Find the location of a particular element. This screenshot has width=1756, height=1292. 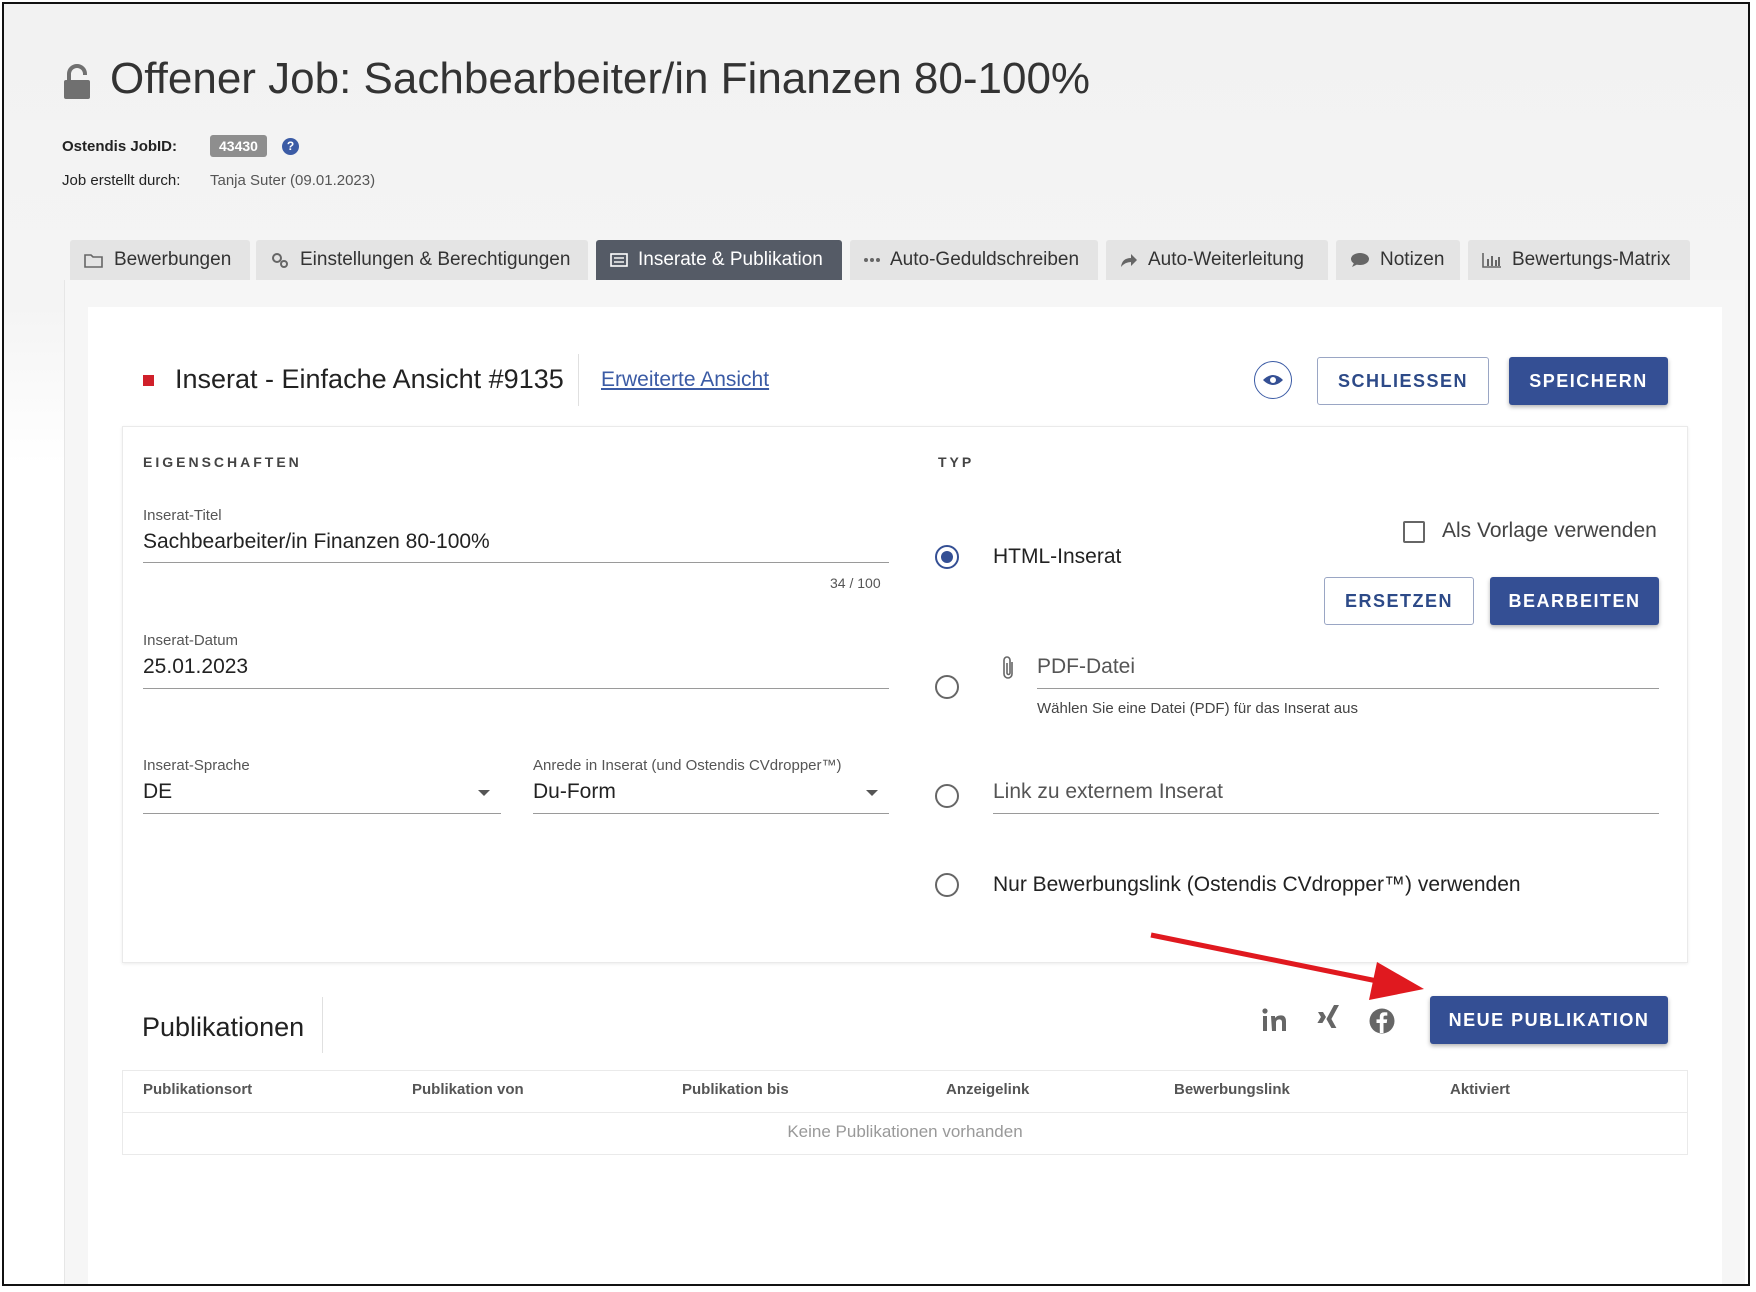

linkedin-icon is located at coordinates (1275, 1020).